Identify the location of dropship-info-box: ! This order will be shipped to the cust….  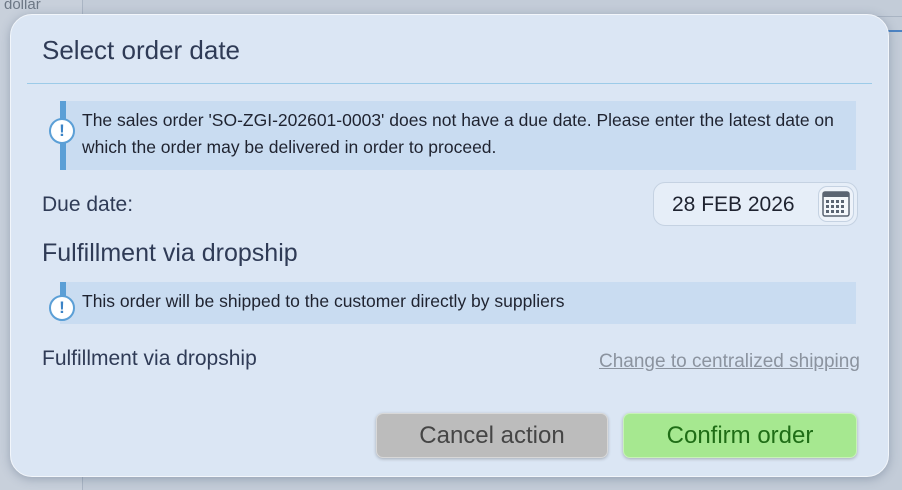
(452, 303).